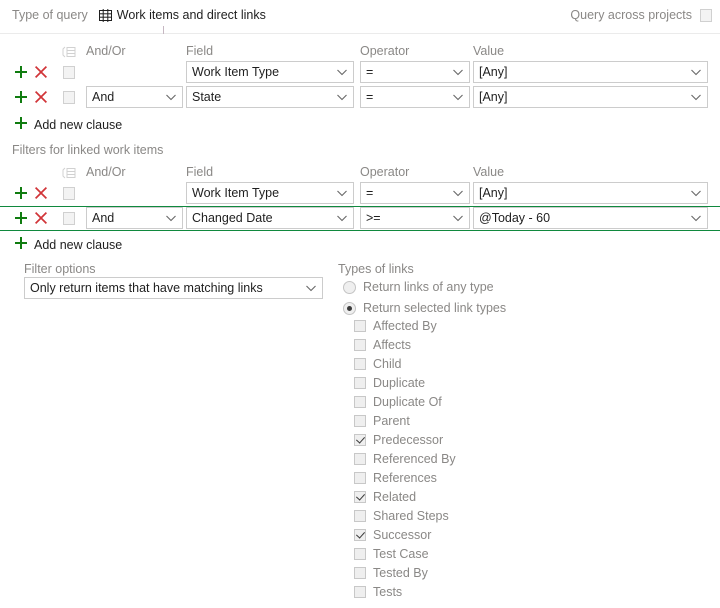 Image resolution: width=720 pixels, height=608 pixels. What do you see at coordinates (382, 421) in the screenshot?
I see `link-type-parent: Parent` at bounding box center [382, 421].